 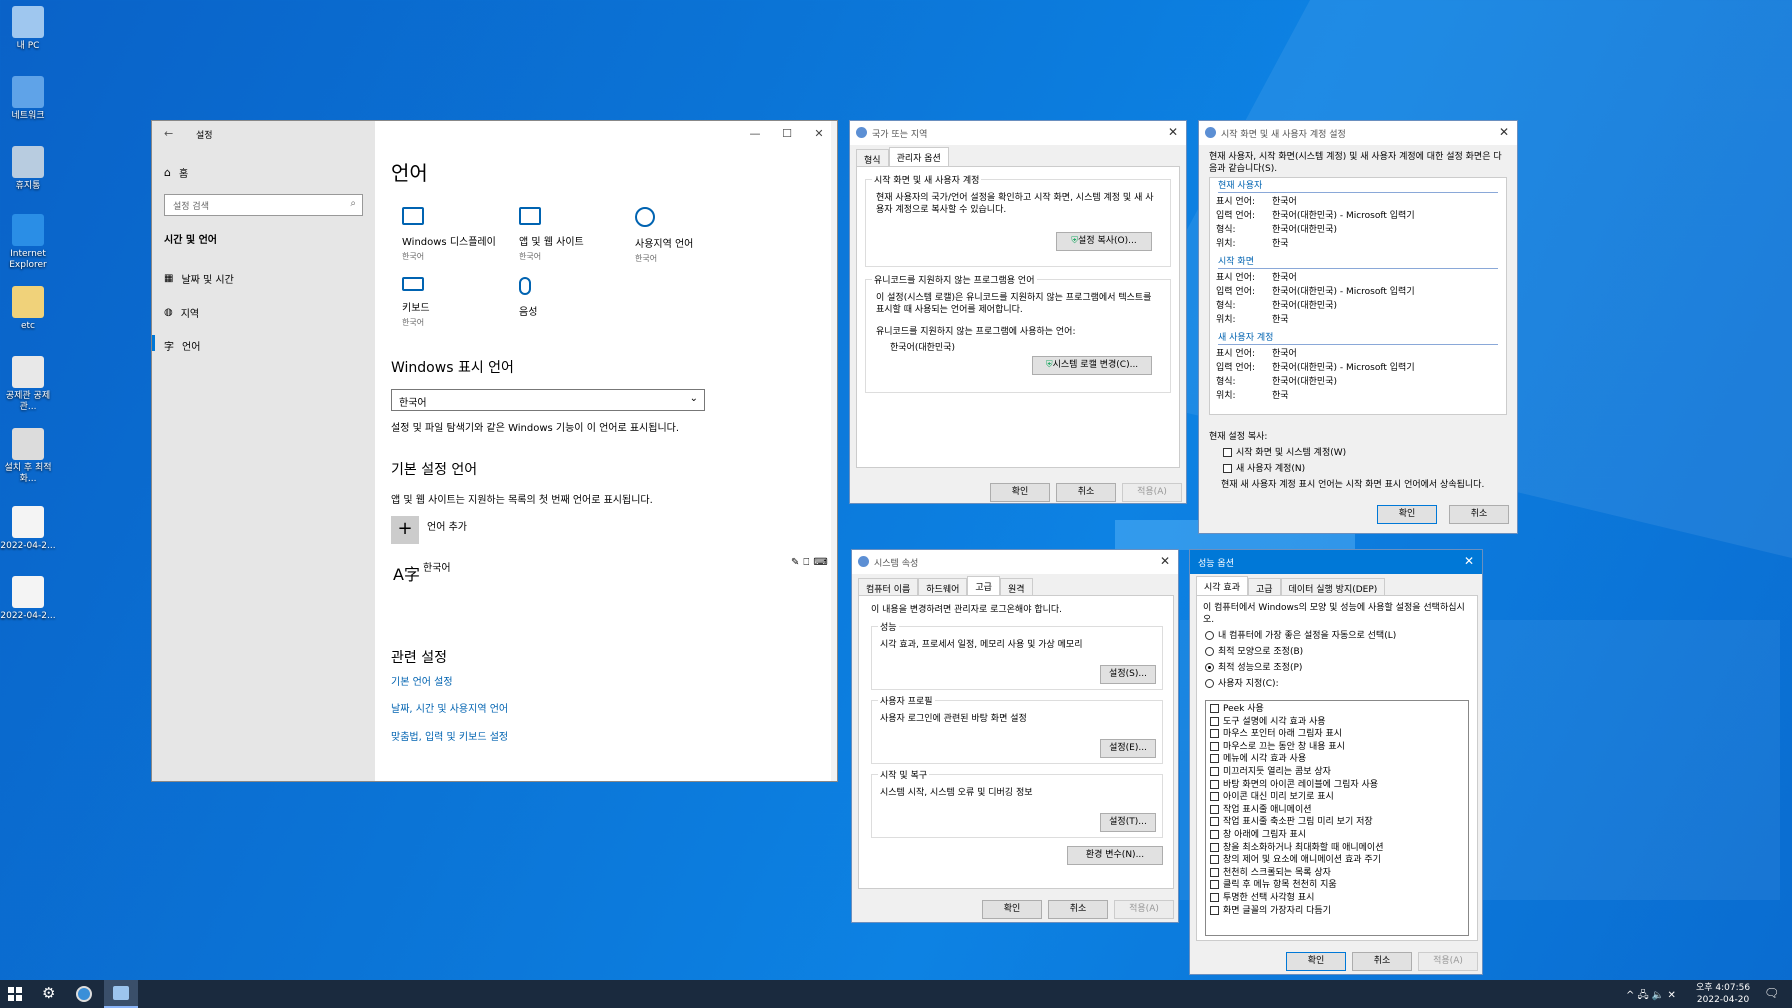 I want to click on checkbox-system-account: 시작 화면 및 시스템 계정(W), so click(x=1284, y=453).